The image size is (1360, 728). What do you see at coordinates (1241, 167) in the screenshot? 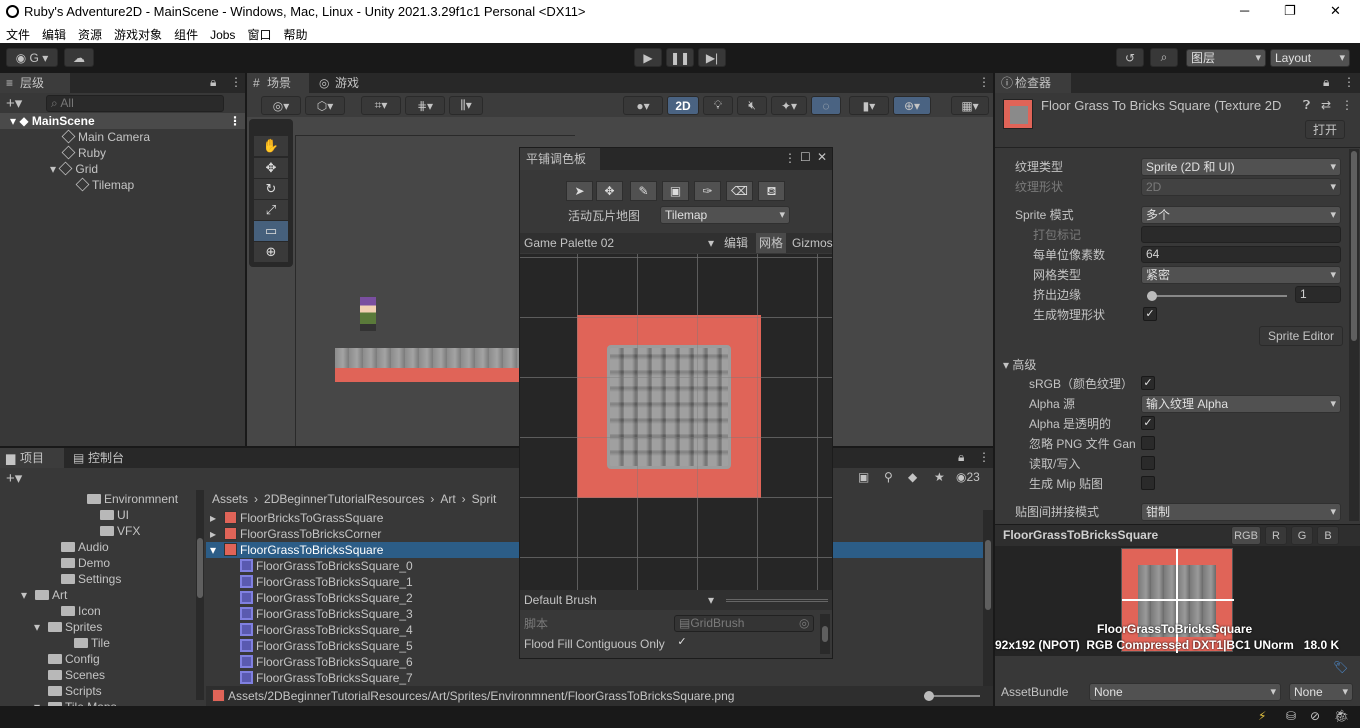
I see `texture-type-dropdown: Sprite (2D 和 UI)` at bounding box center [1241, 167].